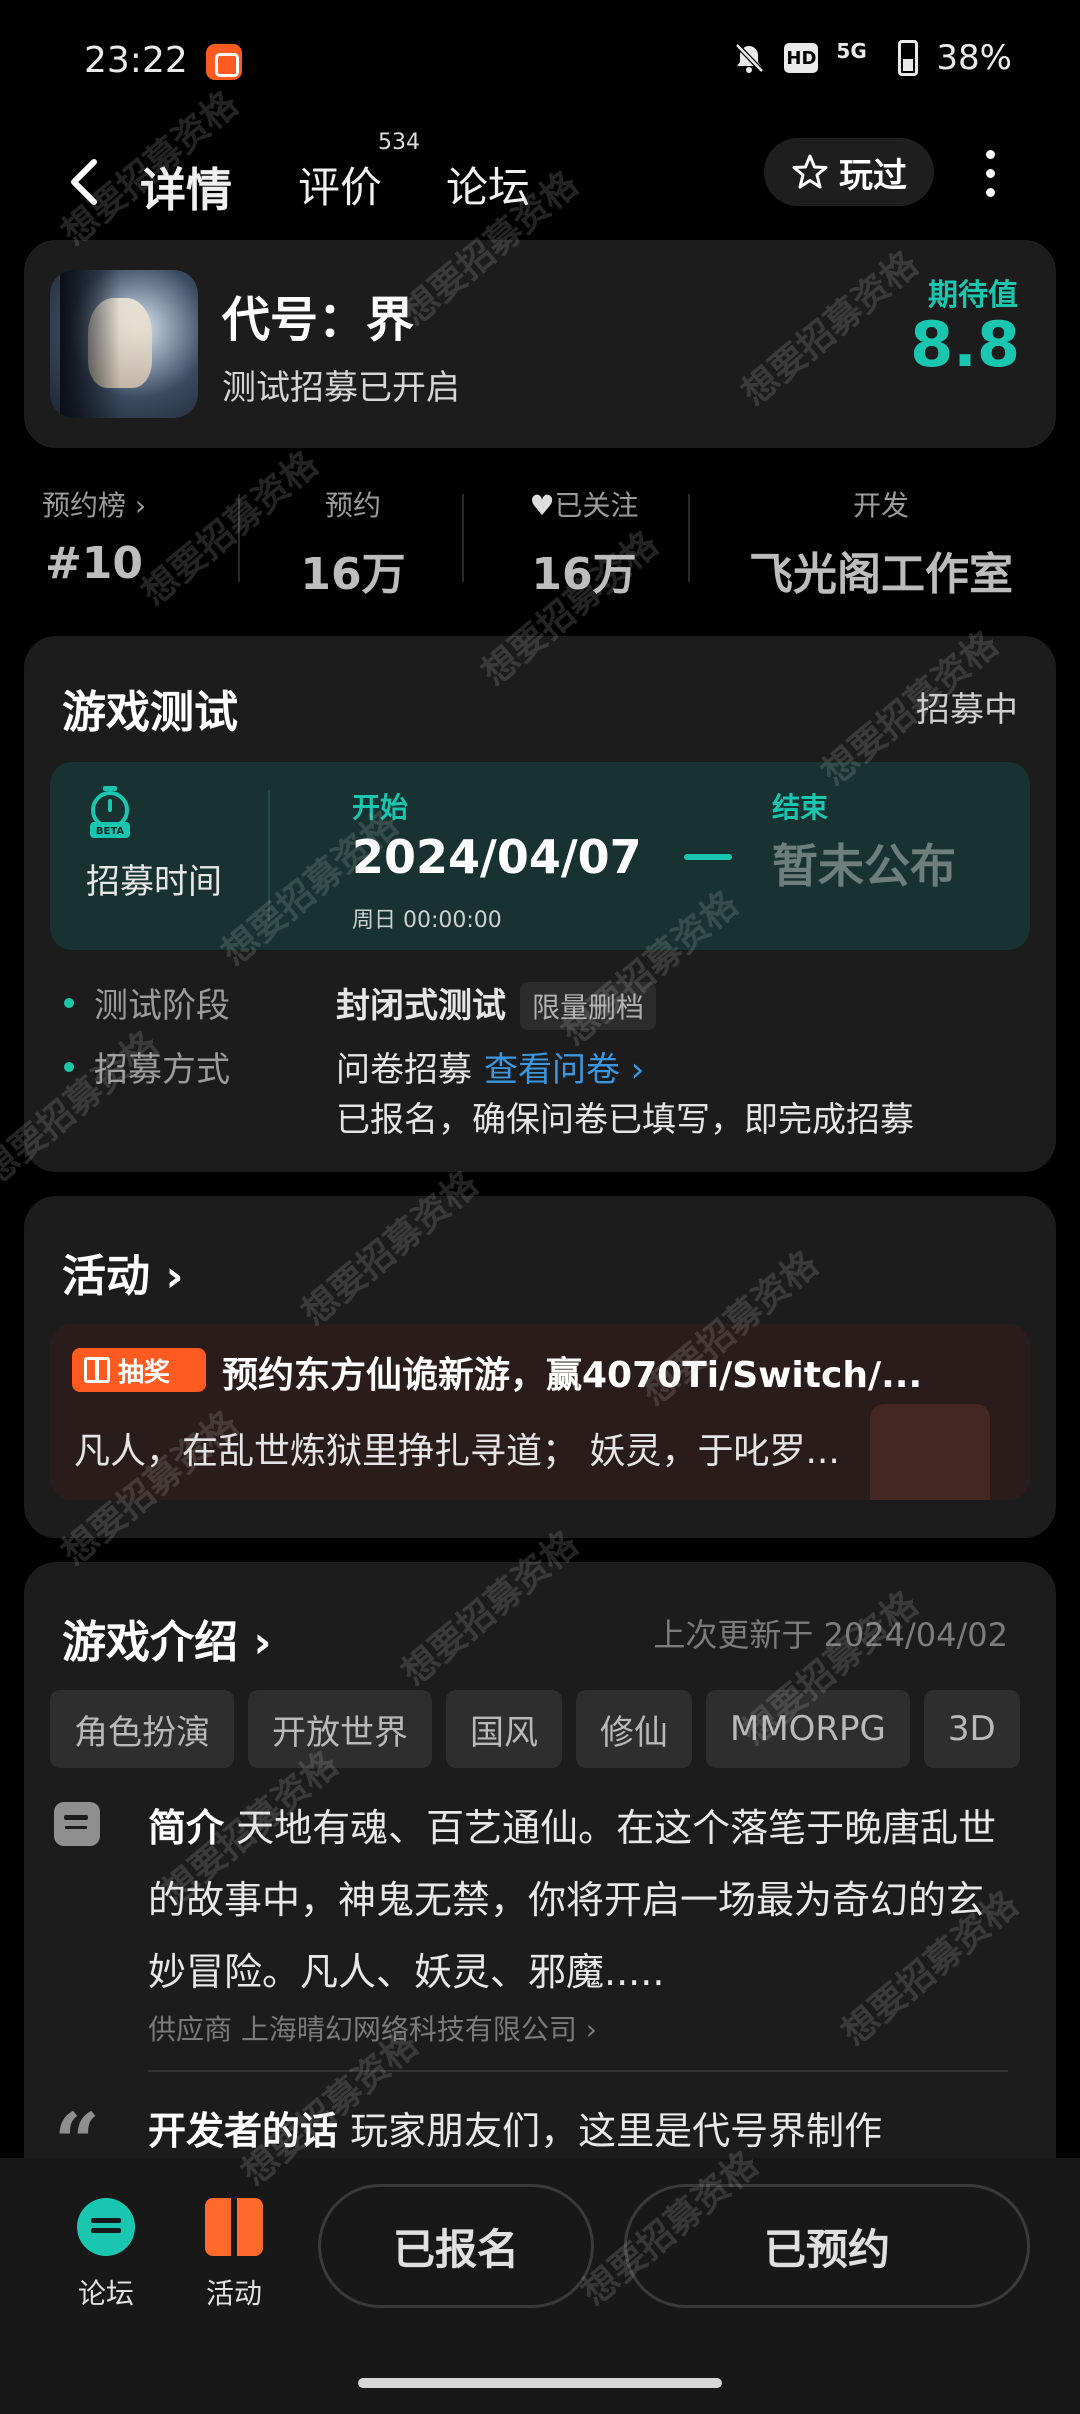 The width and height of the screenshot is (1080, 2414). Describe the element at coordinates (908, 58) in the screenshot. I see `battery-icon` at that location.